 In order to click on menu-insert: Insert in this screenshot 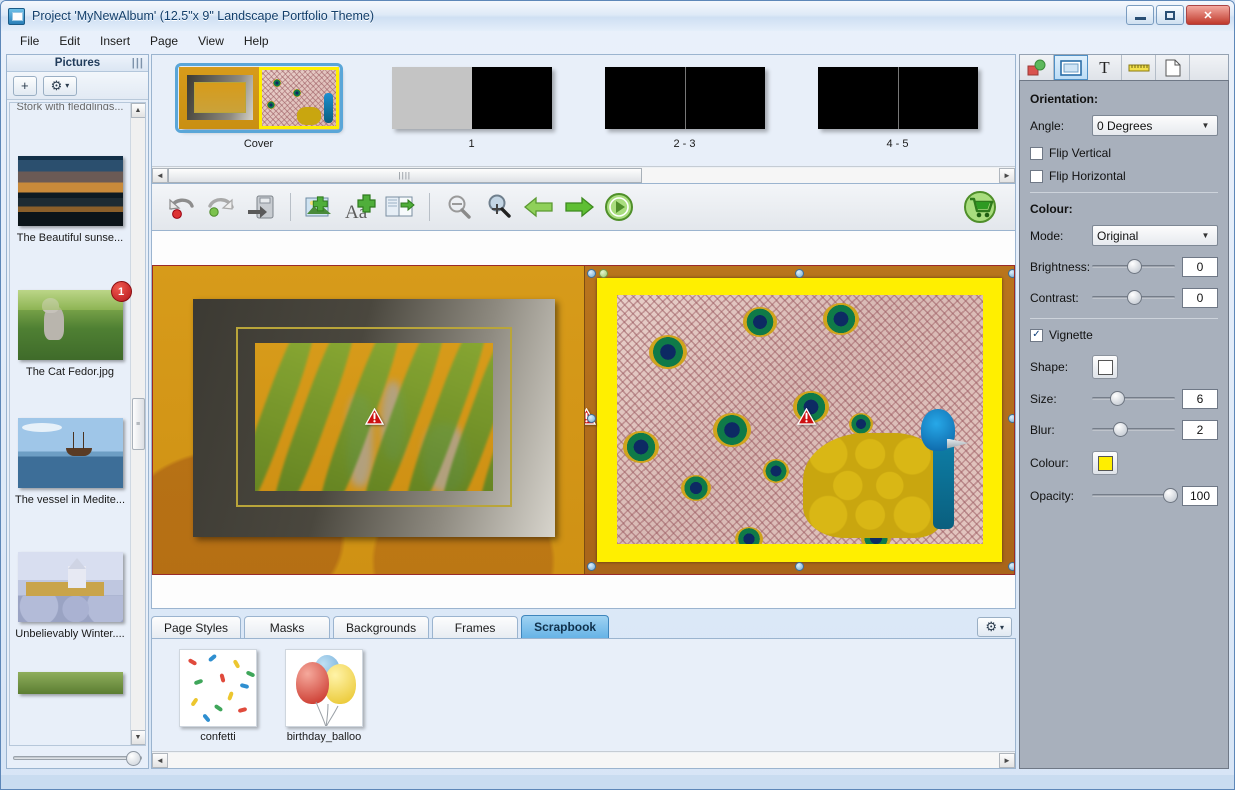, I will do `click(115, 41)`.